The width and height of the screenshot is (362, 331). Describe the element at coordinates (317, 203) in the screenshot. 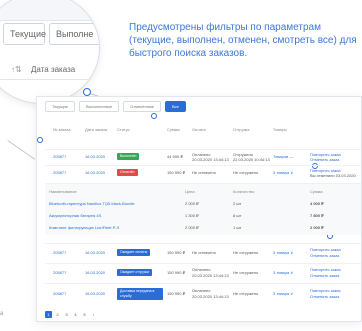

I see `item-sum: 4 000 ₽` at that location.